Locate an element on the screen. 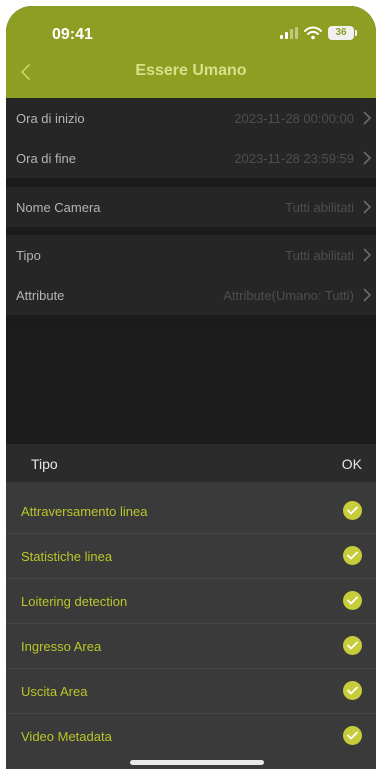  option-label: Uscita Area is located at coordinates (54, 691).